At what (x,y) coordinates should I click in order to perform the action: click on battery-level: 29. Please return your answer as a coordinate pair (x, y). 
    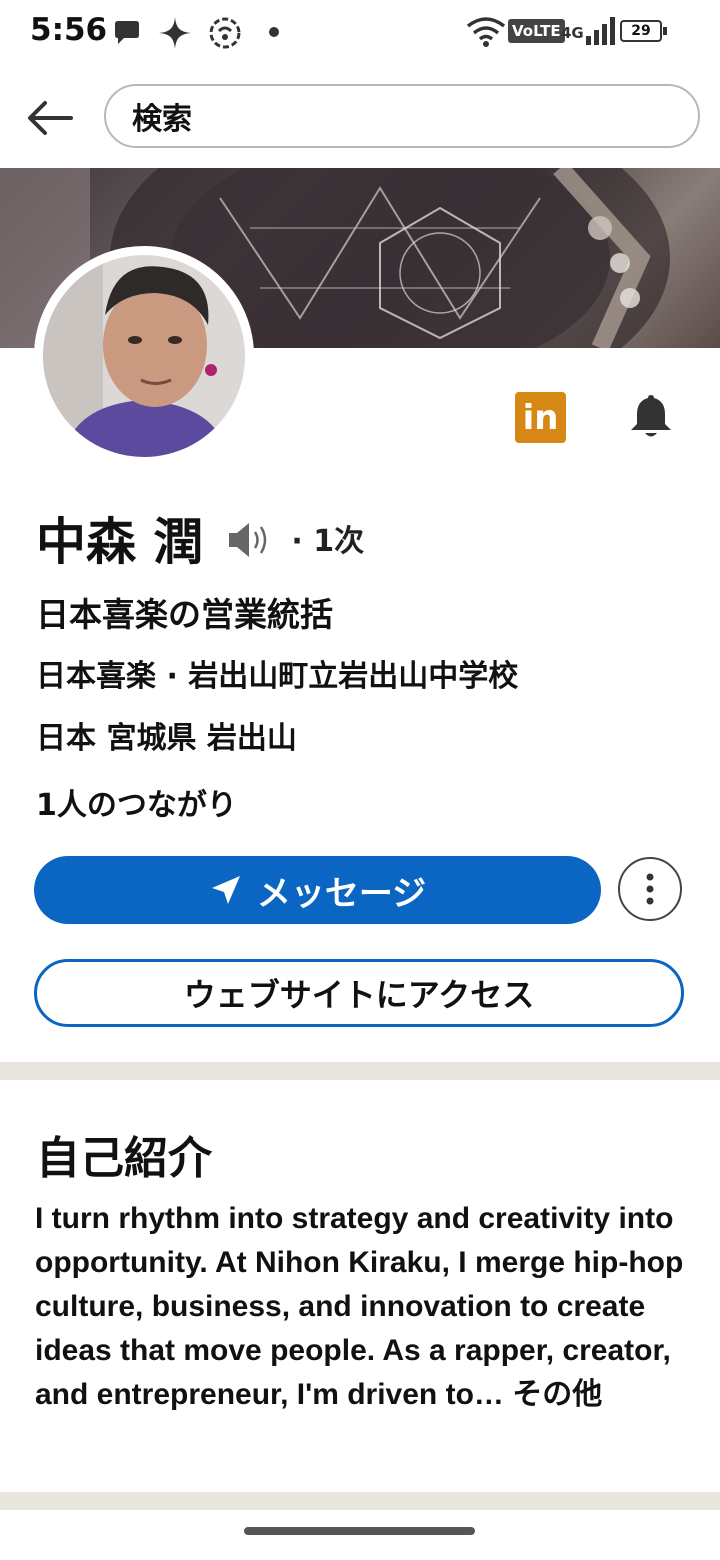
    Looking at the image, I should click on (641, 31).